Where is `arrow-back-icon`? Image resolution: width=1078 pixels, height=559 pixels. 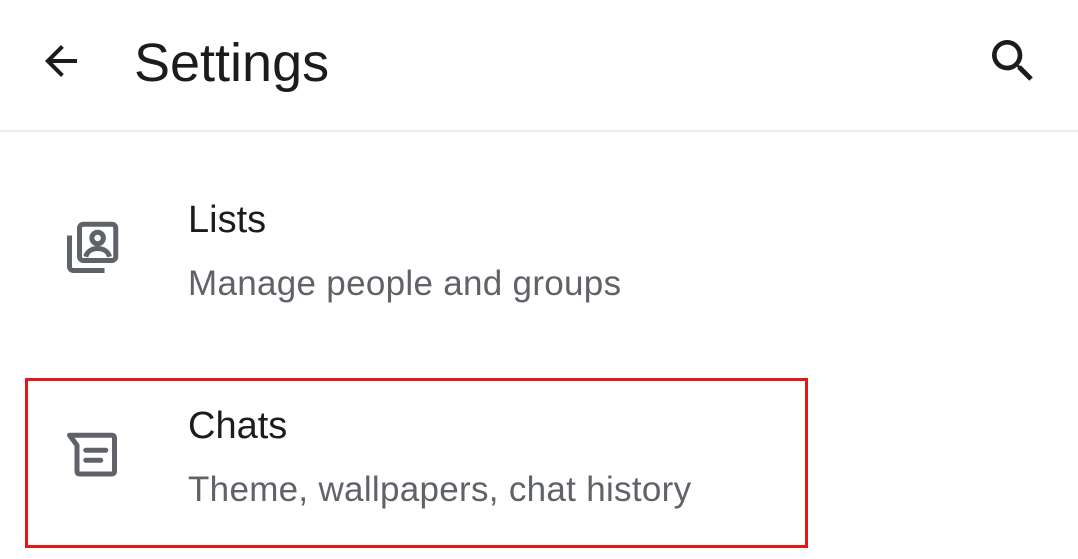
arrow-back-icon is located at coordinates (61, 63).